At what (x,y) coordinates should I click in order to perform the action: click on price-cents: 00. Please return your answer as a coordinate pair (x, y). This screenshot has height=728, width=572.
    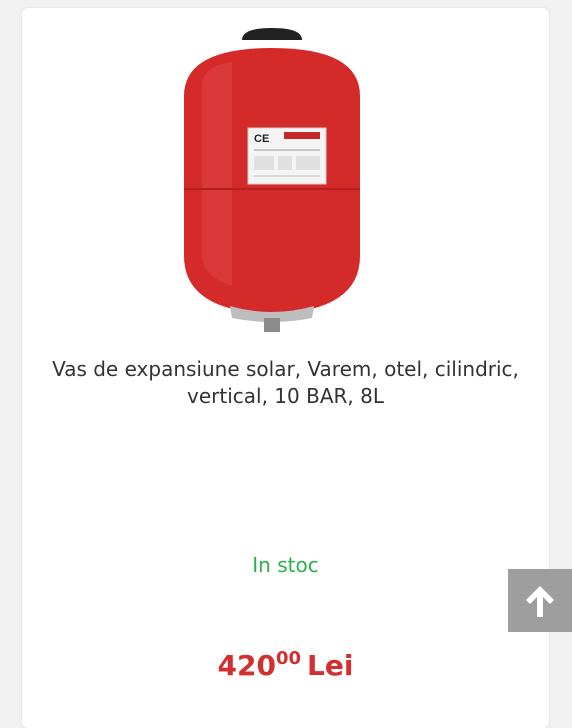
    Looking at the image, I should click on (288, 658).